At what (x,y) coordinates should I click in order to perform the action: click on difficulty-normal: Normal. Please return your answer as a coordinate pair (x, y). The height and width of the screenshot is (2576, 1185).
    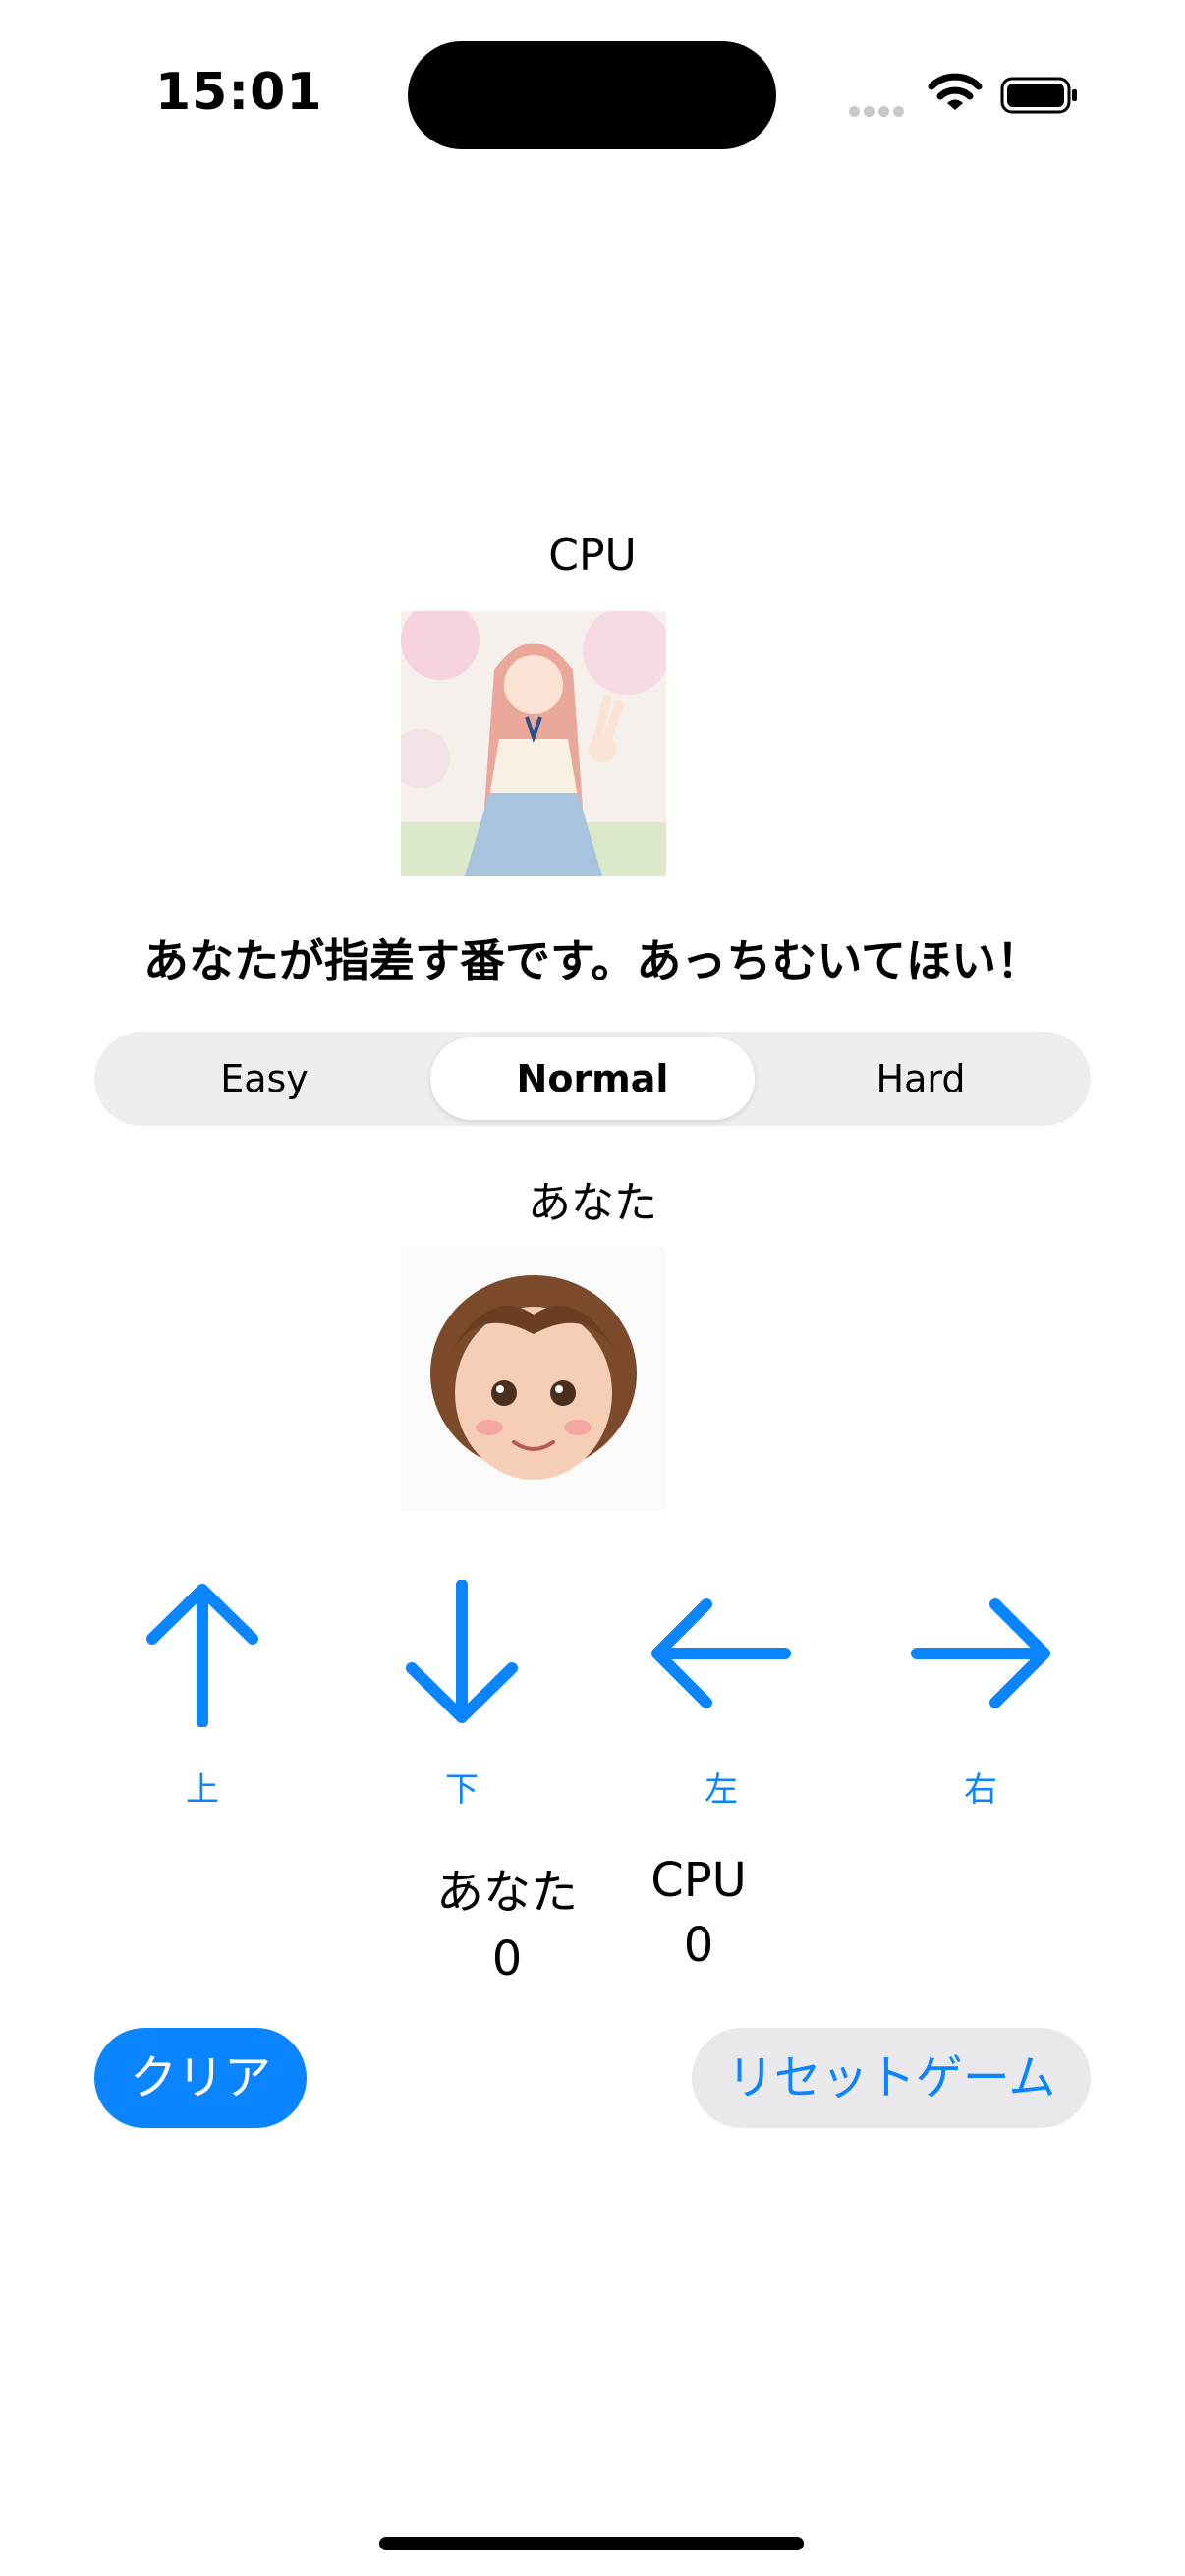
    Looking at the image, I should click on (592, 1078).